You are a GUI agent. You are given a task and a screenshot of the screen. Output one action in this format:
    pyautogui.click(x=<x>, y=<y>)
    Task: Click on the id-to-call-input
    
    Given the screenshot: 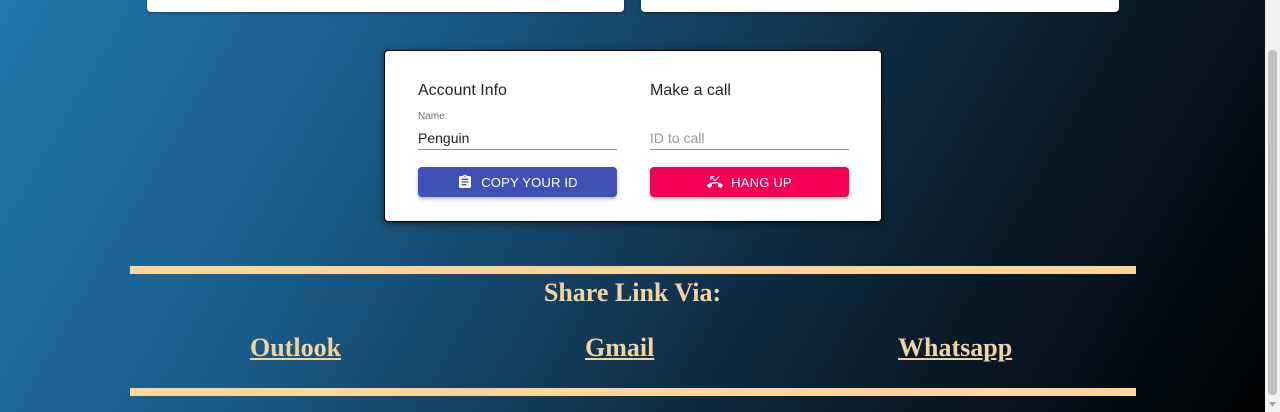 What is the action you would take?
    pyautogui.click(x=749, y=138)
    